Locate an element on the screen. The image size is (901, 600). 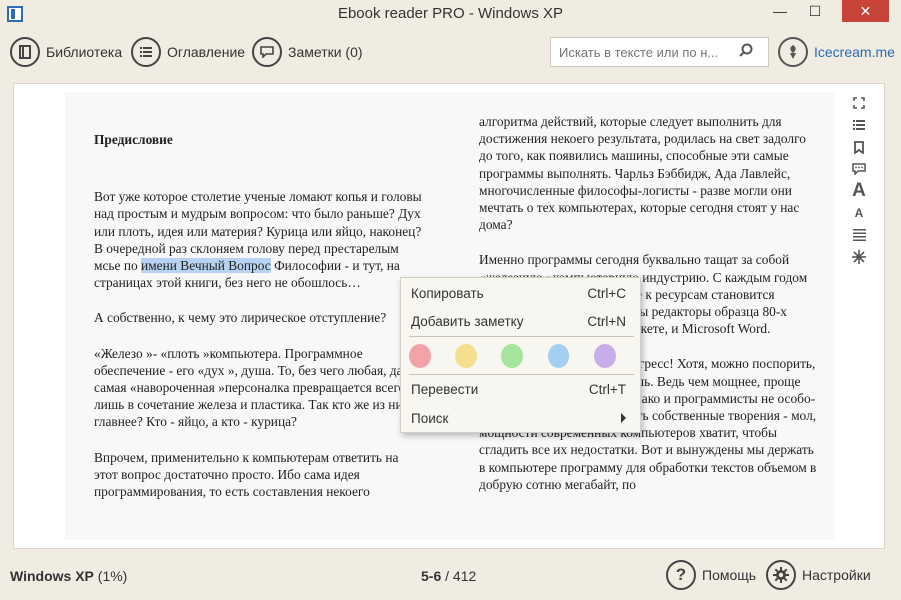
help-button: ? Помощь is located at coordinates (711, 575).